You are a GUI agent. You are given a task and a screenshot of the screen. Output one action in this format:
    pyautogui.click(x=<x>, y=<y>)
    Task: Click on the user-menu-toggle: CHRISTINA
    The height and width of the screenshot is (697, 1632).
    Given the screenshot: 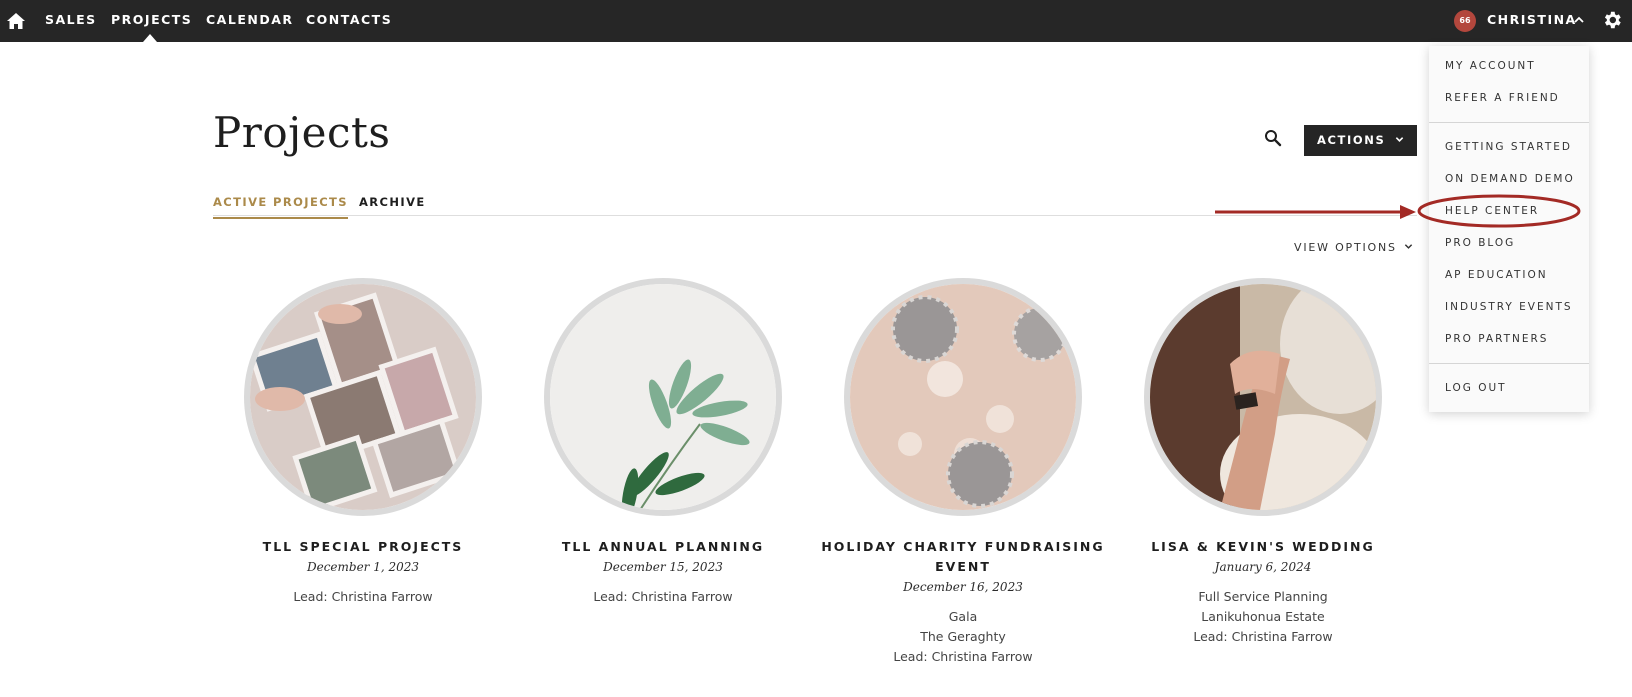 What is the action you would take?
    pyautogui.click(x=1532, y=21)
    